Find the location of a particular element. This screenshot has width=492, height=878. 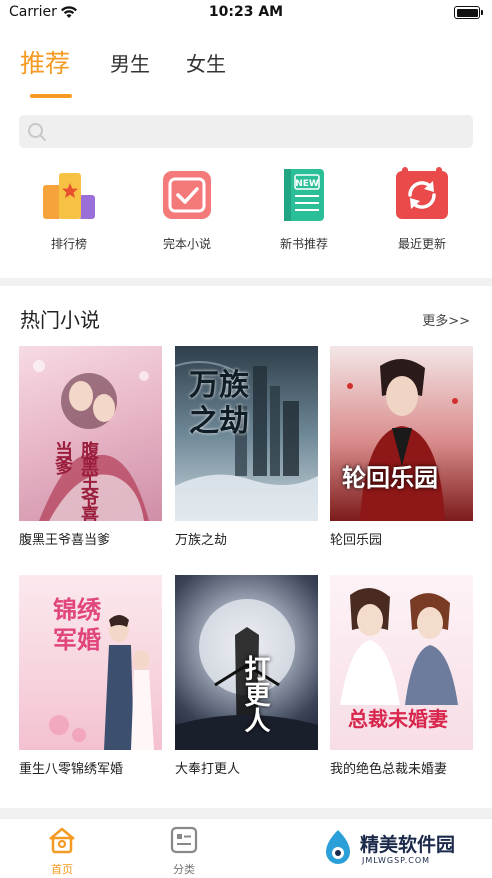

quick-ranking-label: 排行榜 is located at coordinates (68, 244).